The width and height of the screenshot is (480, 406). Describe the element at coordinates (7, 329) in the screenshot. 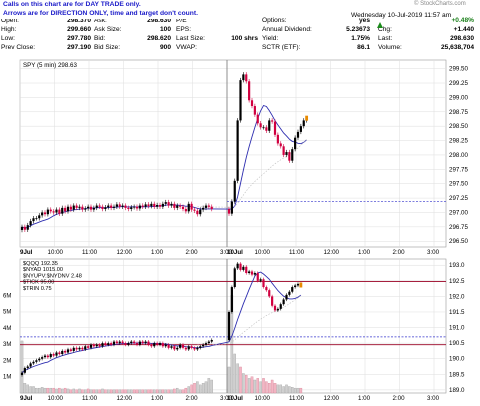

I see `volume-tick-label: 4M` at that location.